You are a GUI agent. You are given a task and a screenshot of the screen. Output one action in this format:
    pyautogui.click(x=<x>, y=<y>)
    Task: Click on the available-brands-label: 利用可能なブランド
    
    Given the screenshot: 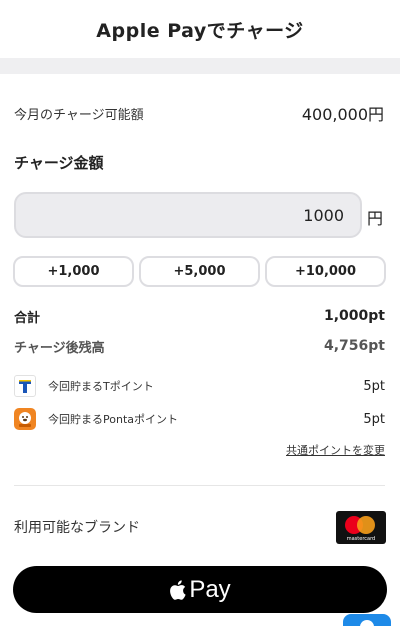 What is the action you would take?
    pyautogui.click(x=77, y=528)
    